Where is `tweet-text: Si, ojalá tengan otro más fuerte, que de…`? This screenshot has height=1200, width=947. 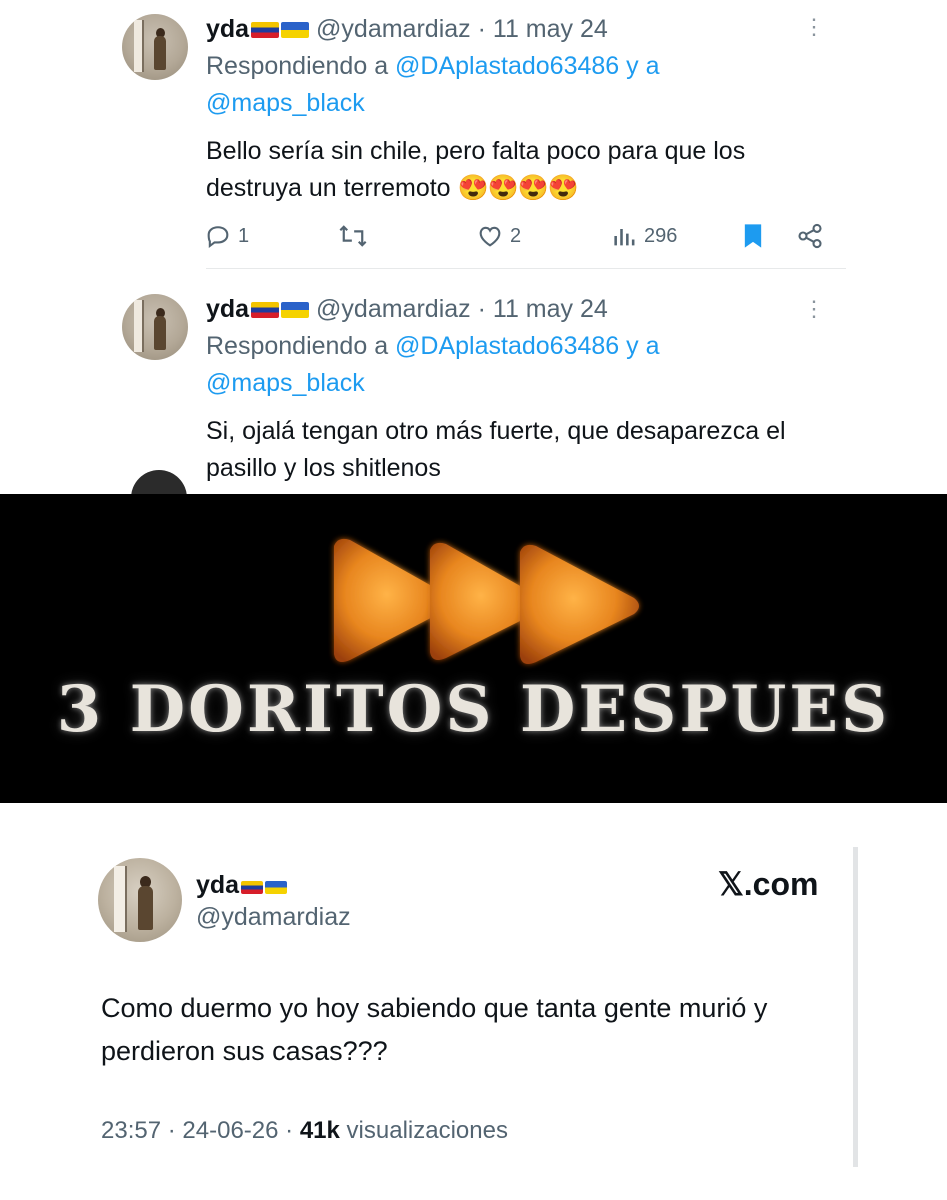
tweet-text: Si, ojalá tengan otro más fuerte, que de… is located at coordinates (496, 449).